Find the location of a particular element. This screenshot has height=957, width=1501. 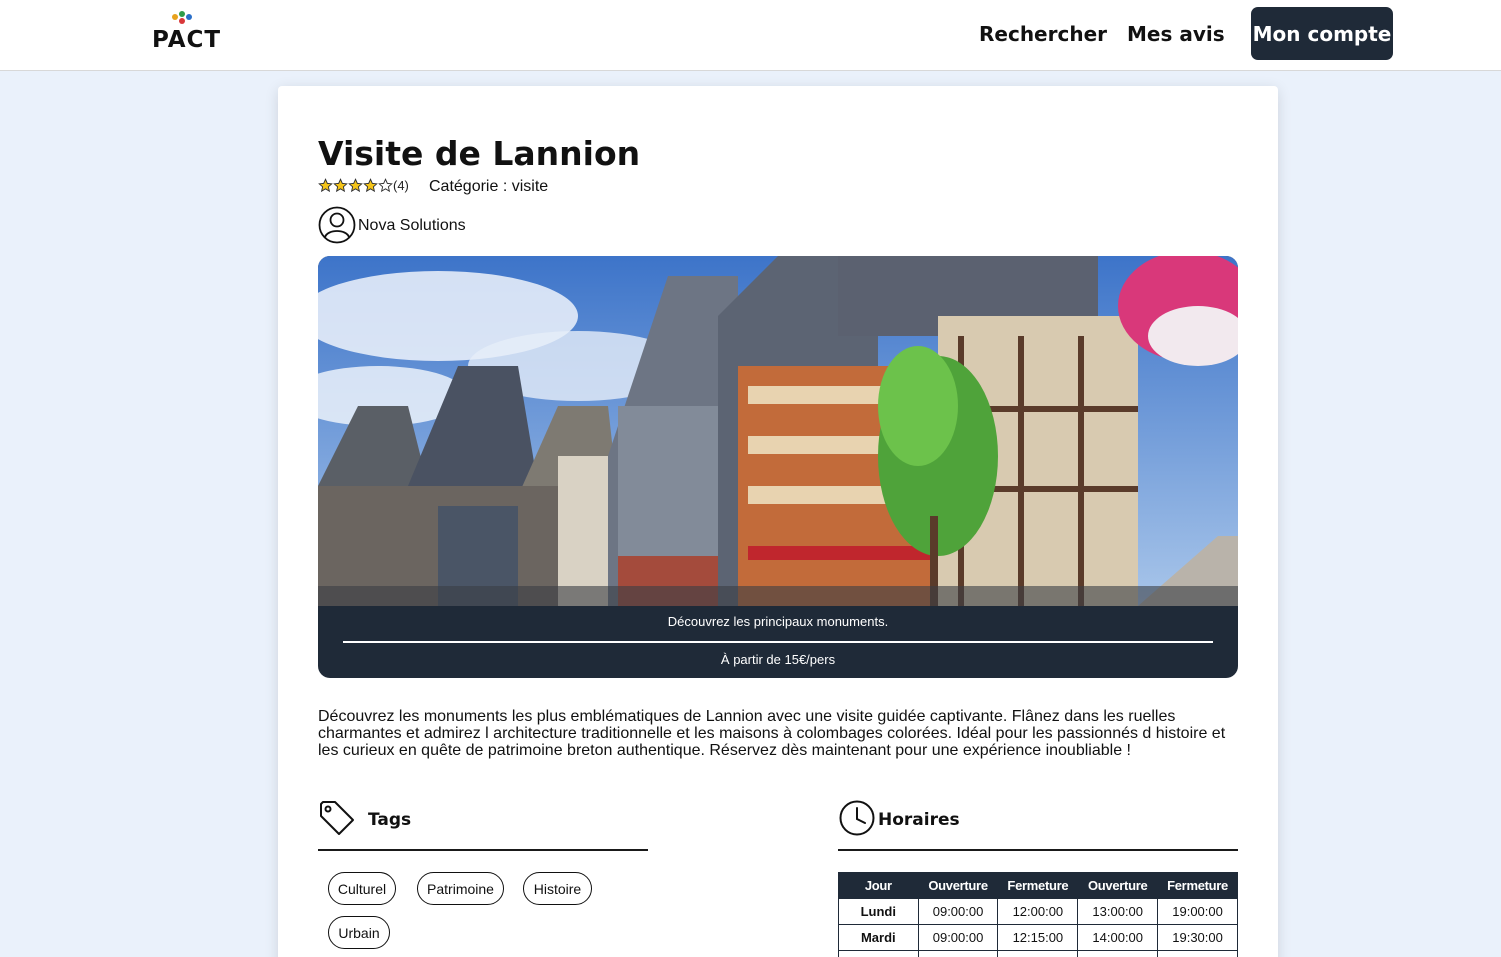

tags-title: Tags is located at coordinates (390, 820).